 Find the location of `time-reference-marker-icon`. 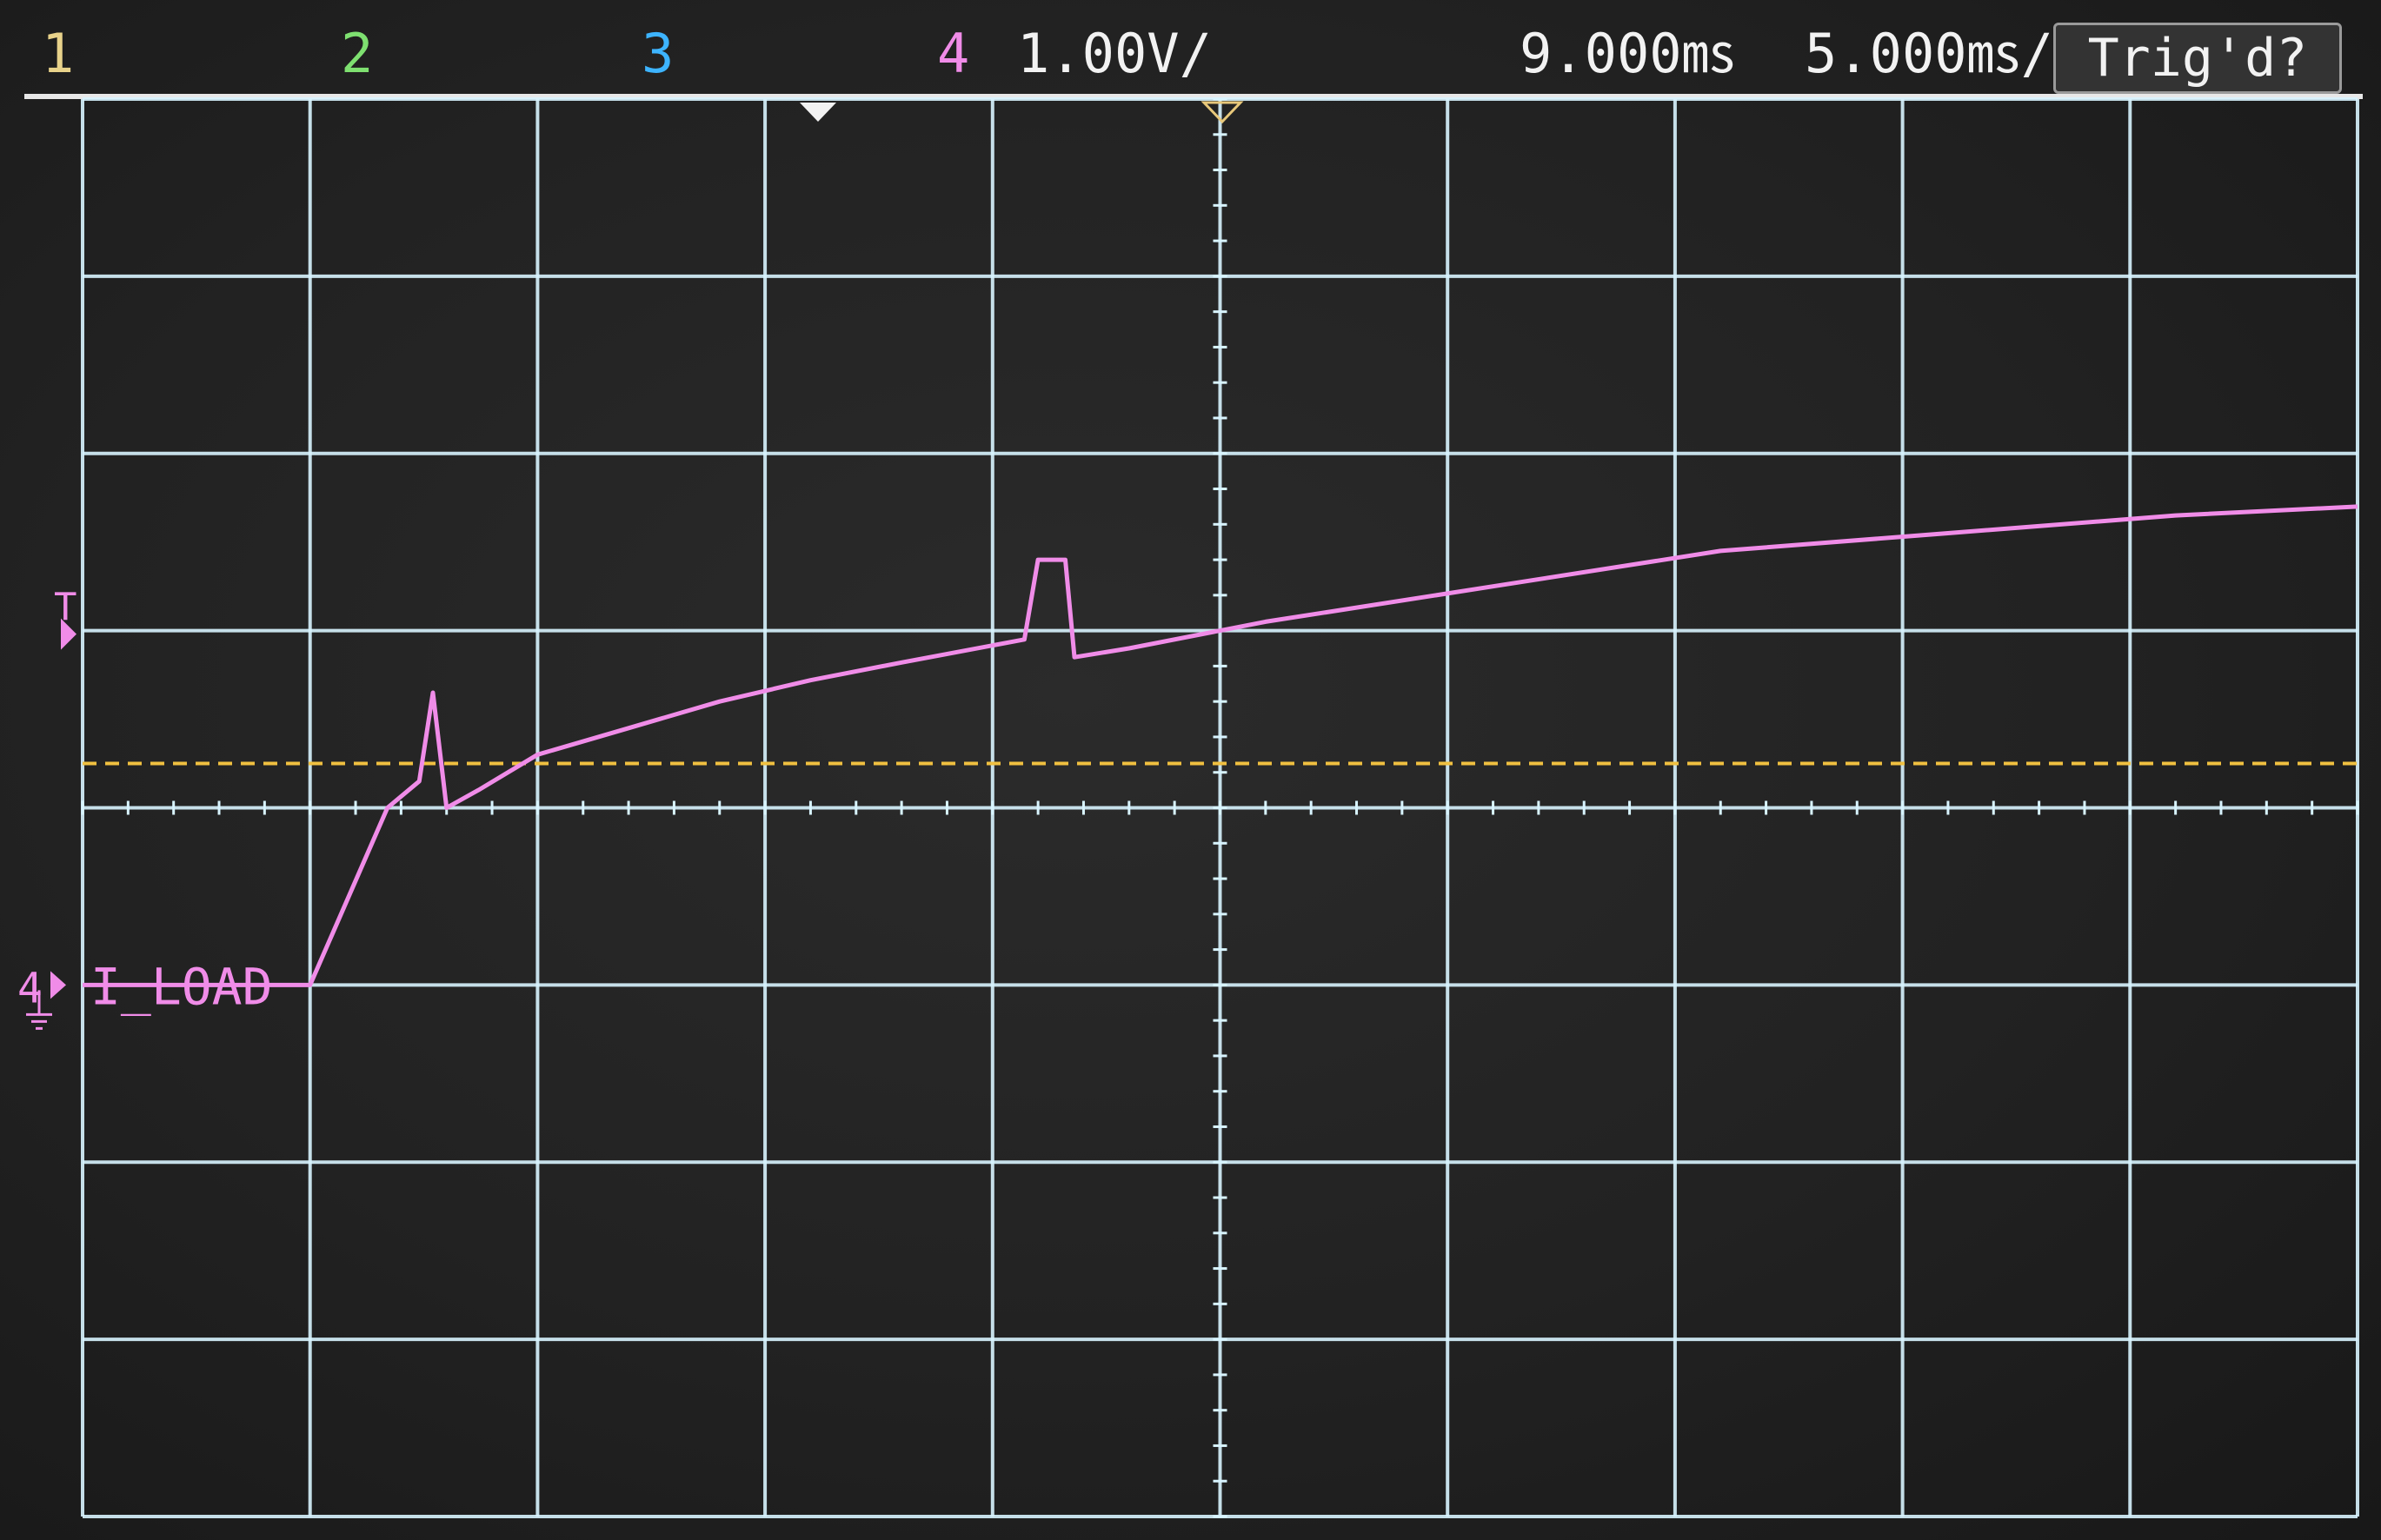

time-reference-marker-icon is located at coordinates (1222, 112).